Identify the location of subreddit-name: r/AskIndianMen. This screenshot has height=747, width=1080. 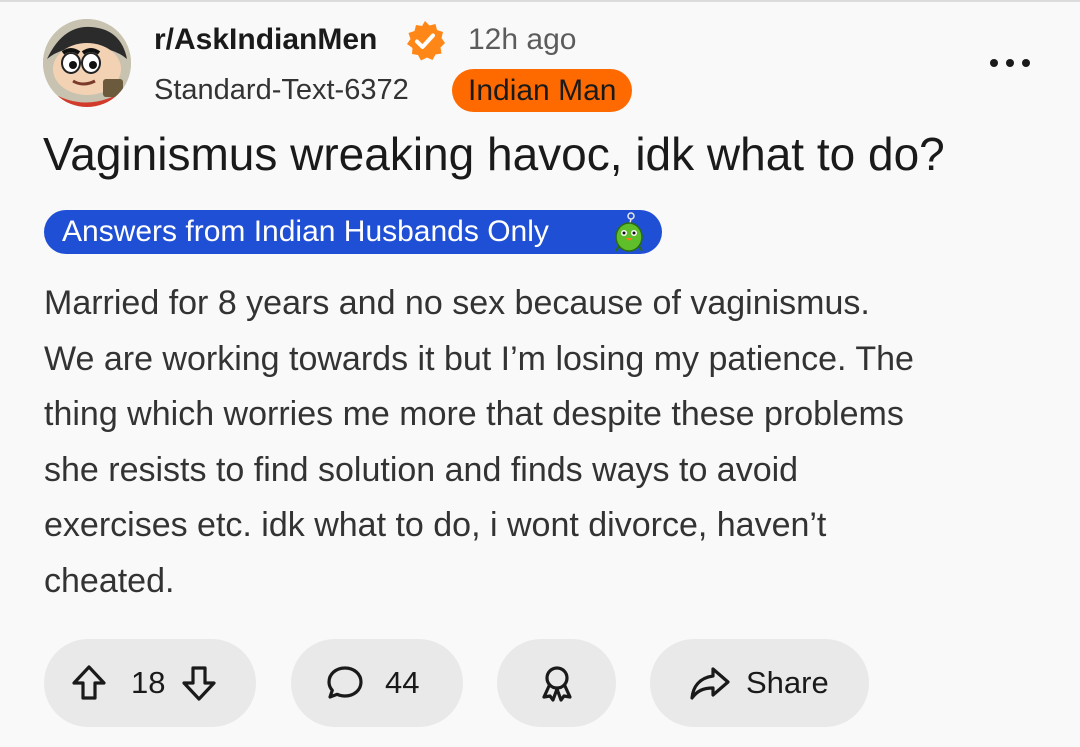
(265, 40).